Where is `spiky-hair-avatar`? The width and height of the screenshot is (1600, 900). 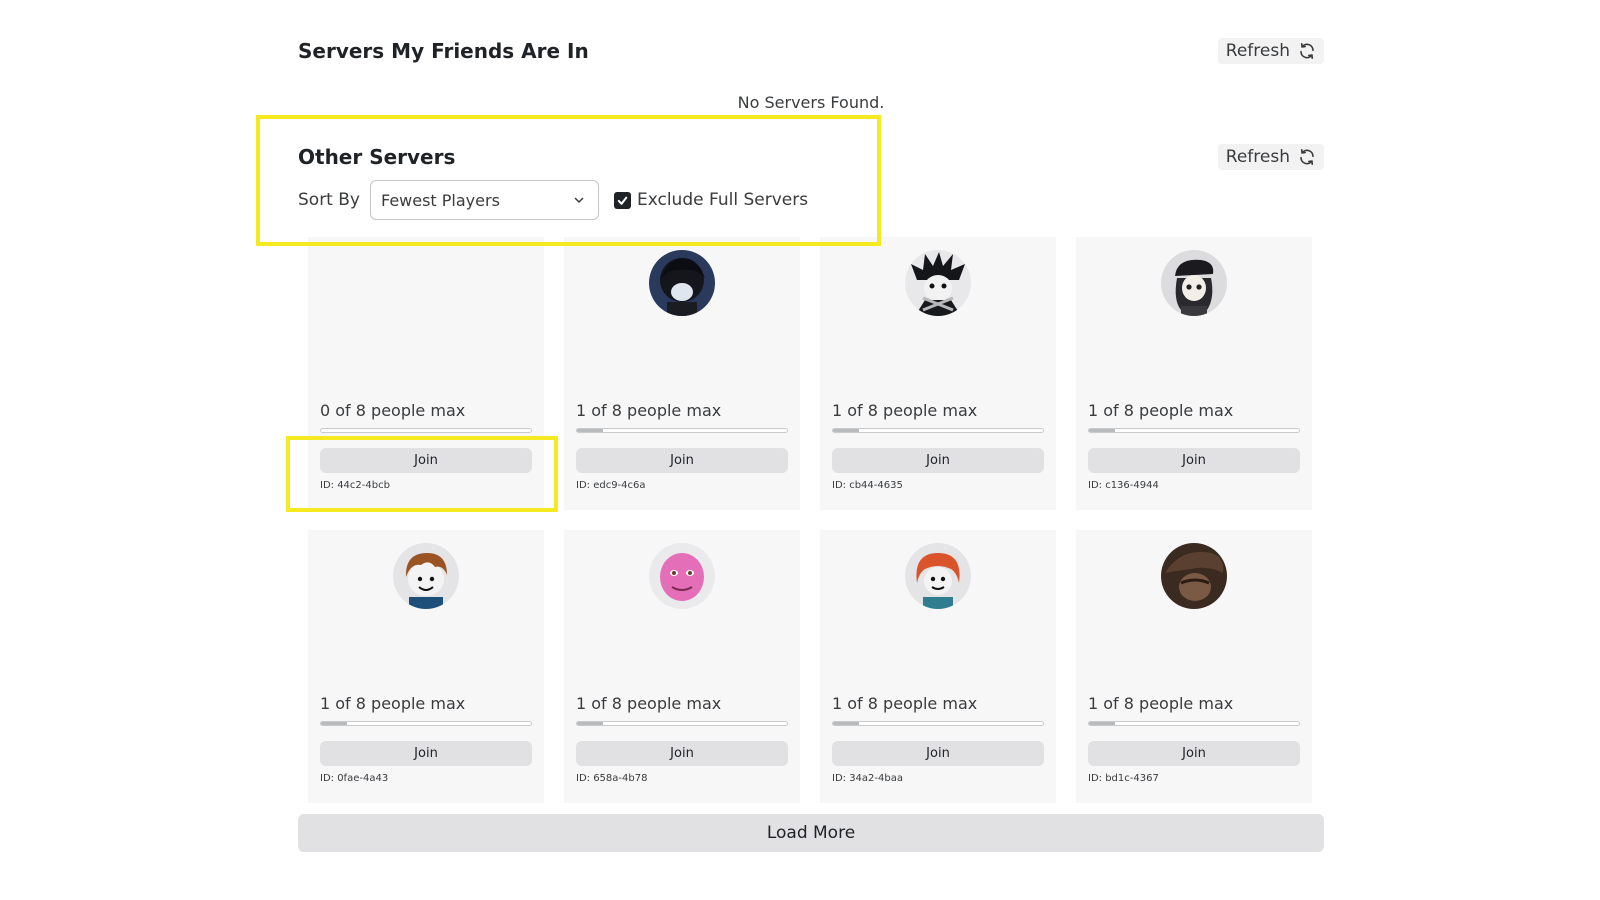
spiky-hair-avatar is located at coordinates (938, 283).